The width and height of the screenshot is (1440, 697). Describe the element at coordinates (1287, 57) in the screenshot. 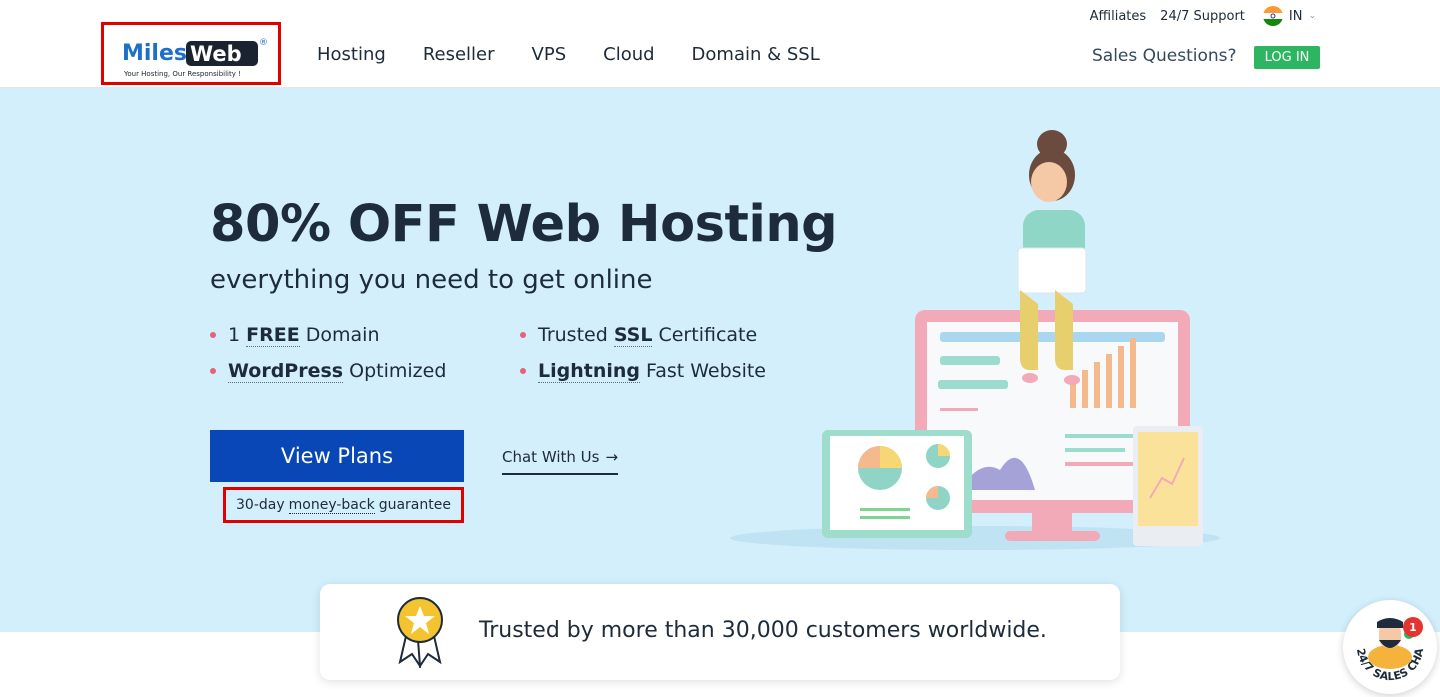

I see `login-button: LOG IN` at that location.